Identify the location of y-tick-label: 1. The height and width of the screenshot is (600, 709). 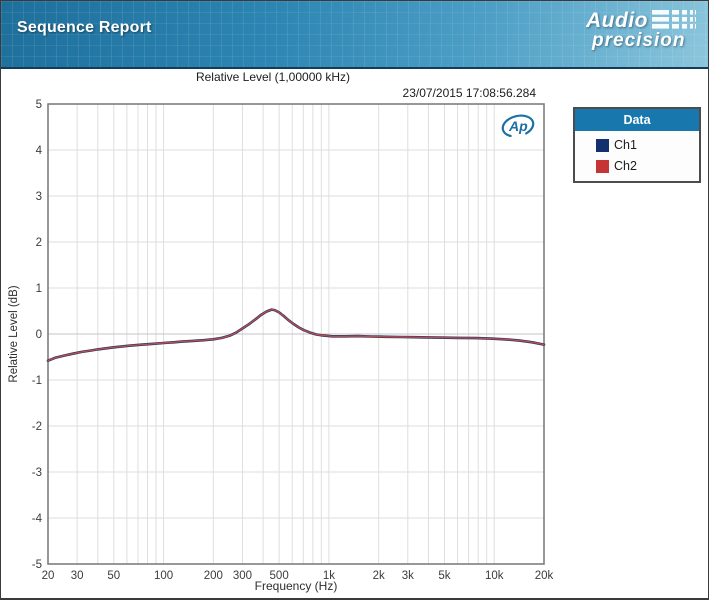
(39, 289).